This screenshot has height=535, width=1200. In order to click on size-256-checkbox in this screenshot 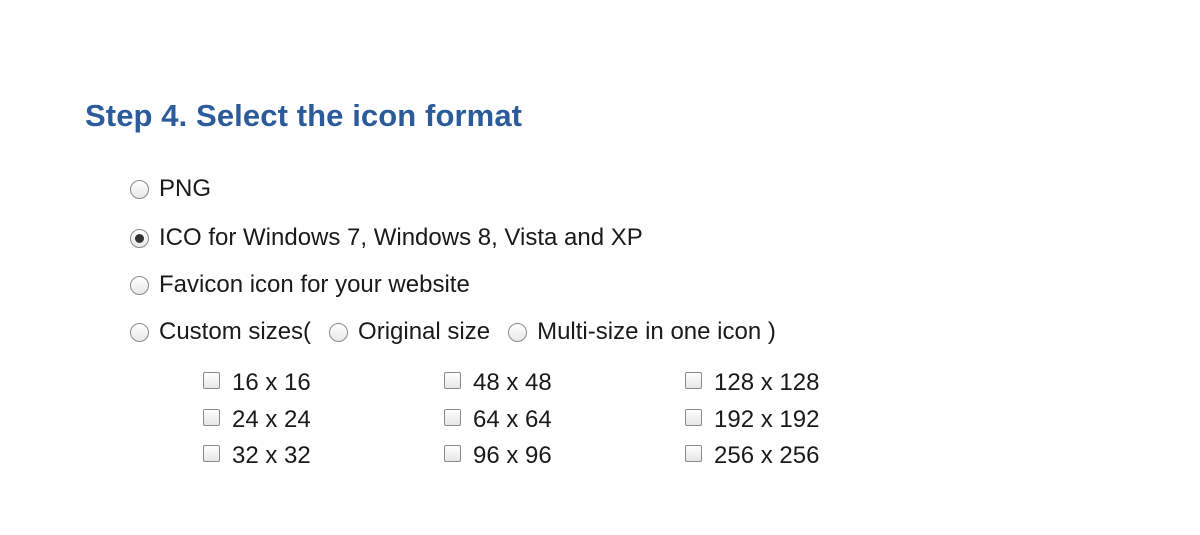, I will do `click(693, 453)`.